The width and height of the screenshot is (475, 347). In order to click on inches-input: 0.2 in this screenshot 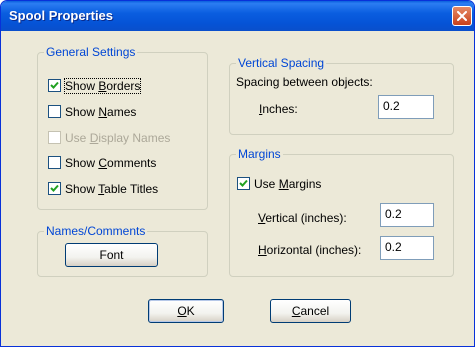, I will do `click(406, 107)`.